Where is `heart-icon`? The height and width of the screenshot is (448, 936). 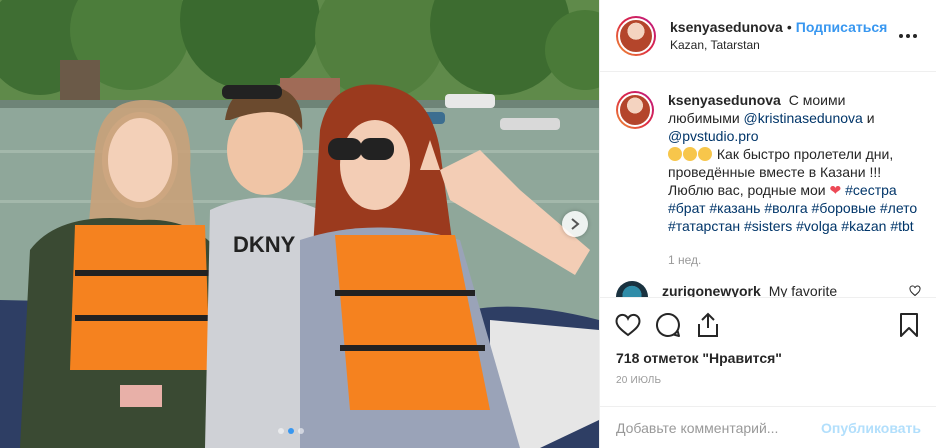 heart-icon is located at coordinates (628, 325).